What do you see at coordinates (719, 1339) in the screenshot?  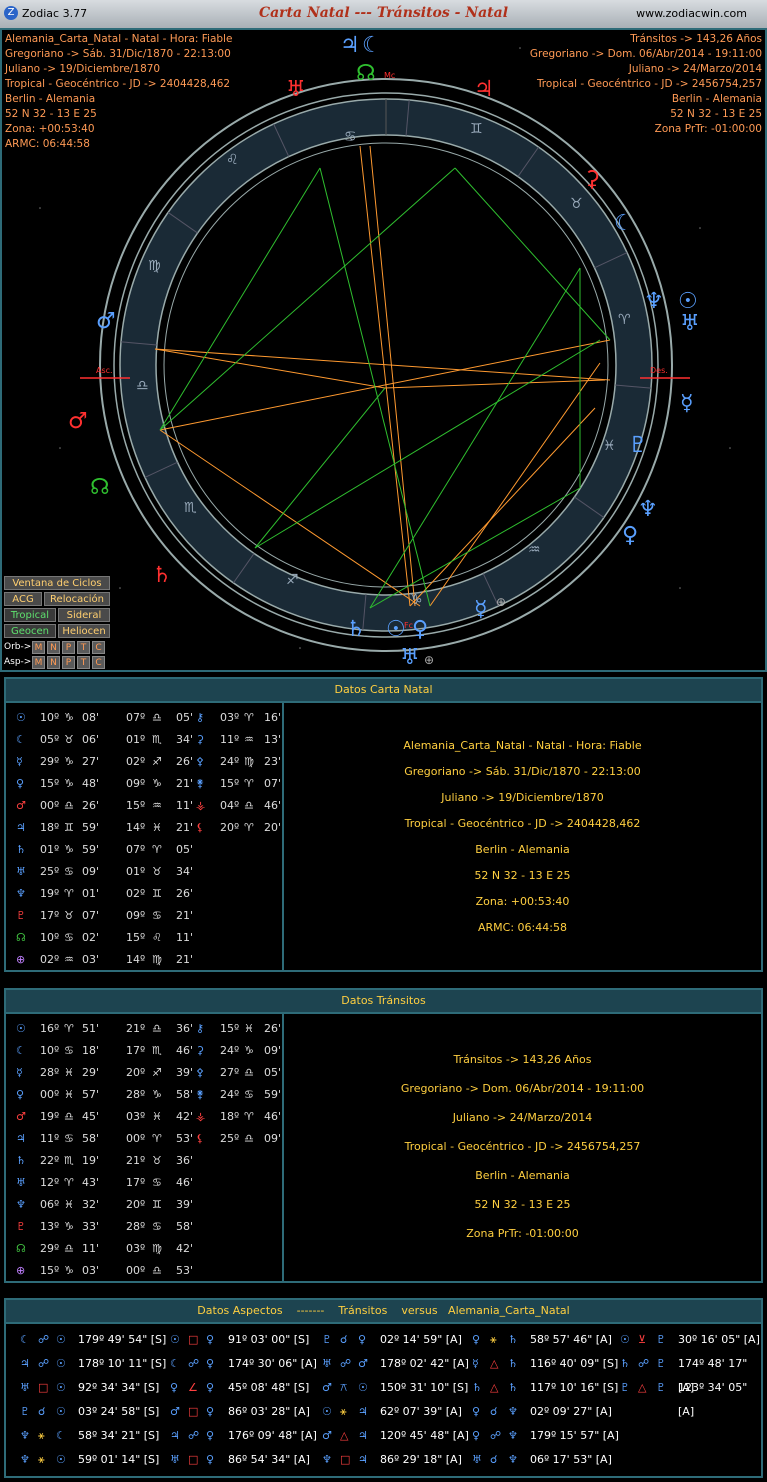 I see `aspect-value: 30º 16' 05" [A]` at bounding box center [719, 1339].